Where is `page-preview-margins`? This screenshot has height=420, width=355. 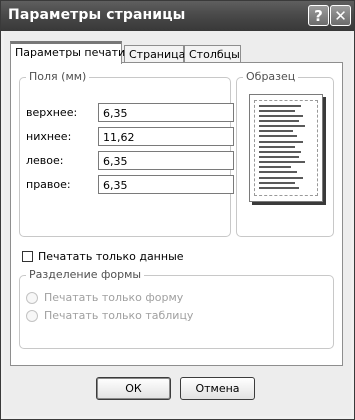 page-preview-margins is located at coordinates (286, 148).